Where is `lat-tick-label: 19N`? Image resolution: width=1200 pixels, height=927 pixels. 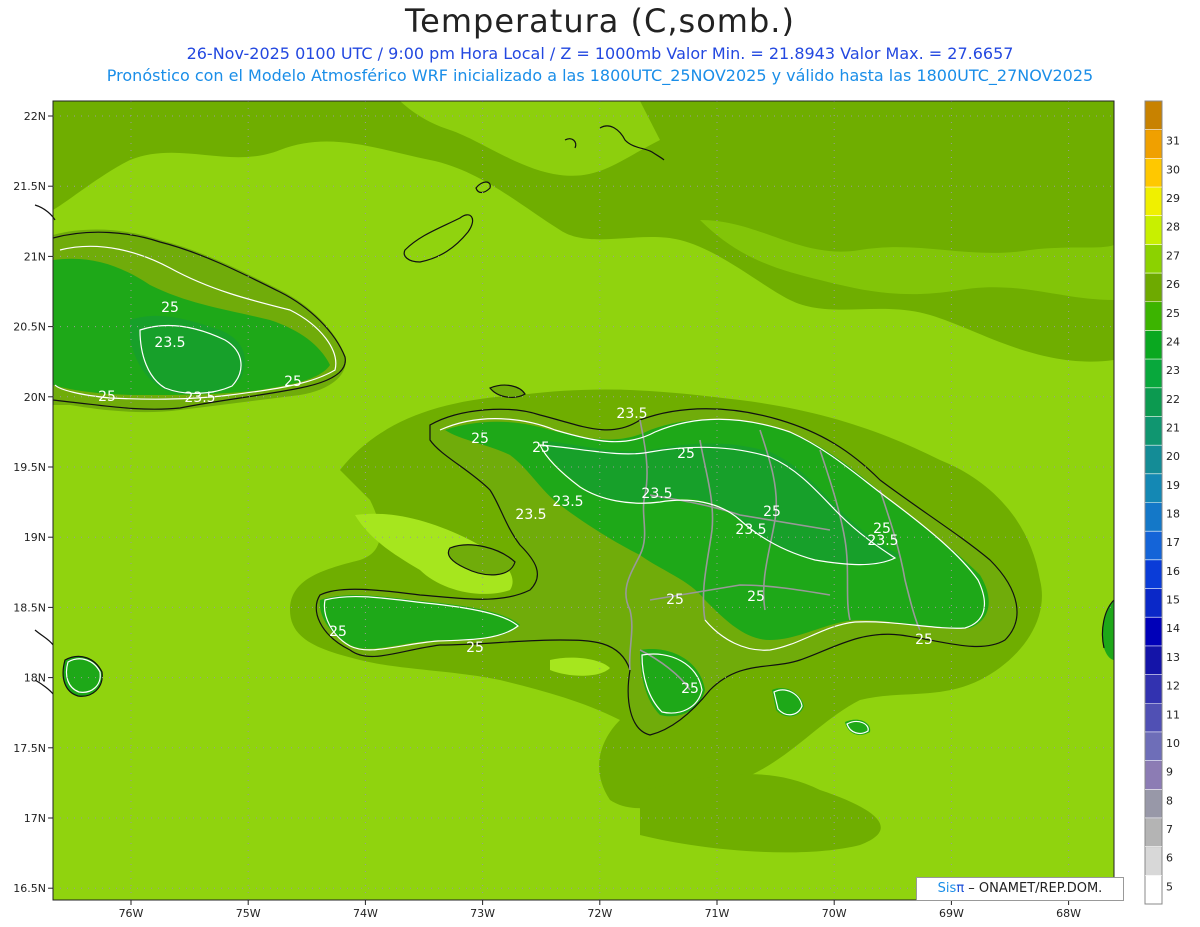 lat-tick-label: 19N is located at coordinates (35, 537).